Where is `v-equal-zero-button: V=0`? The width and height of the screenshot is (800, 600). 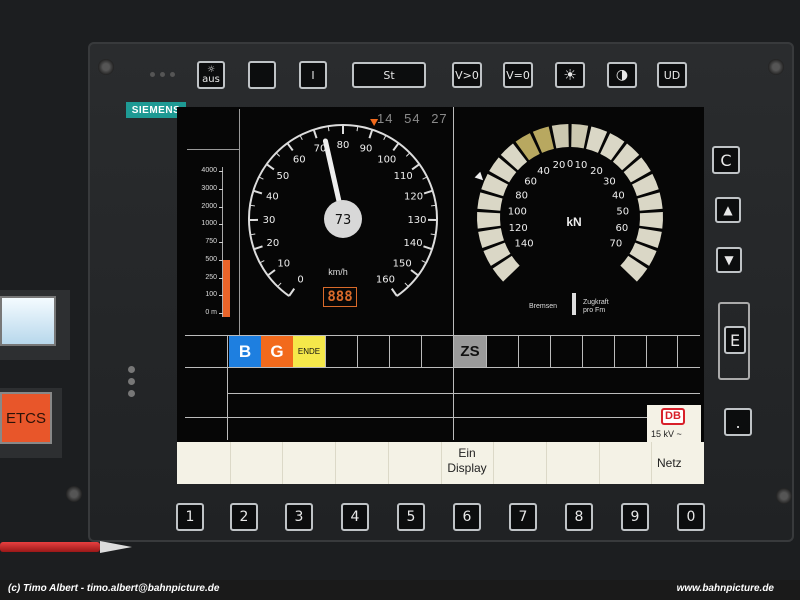
v-equal-zero-button: V=0 is located at coordinates (518, 75).